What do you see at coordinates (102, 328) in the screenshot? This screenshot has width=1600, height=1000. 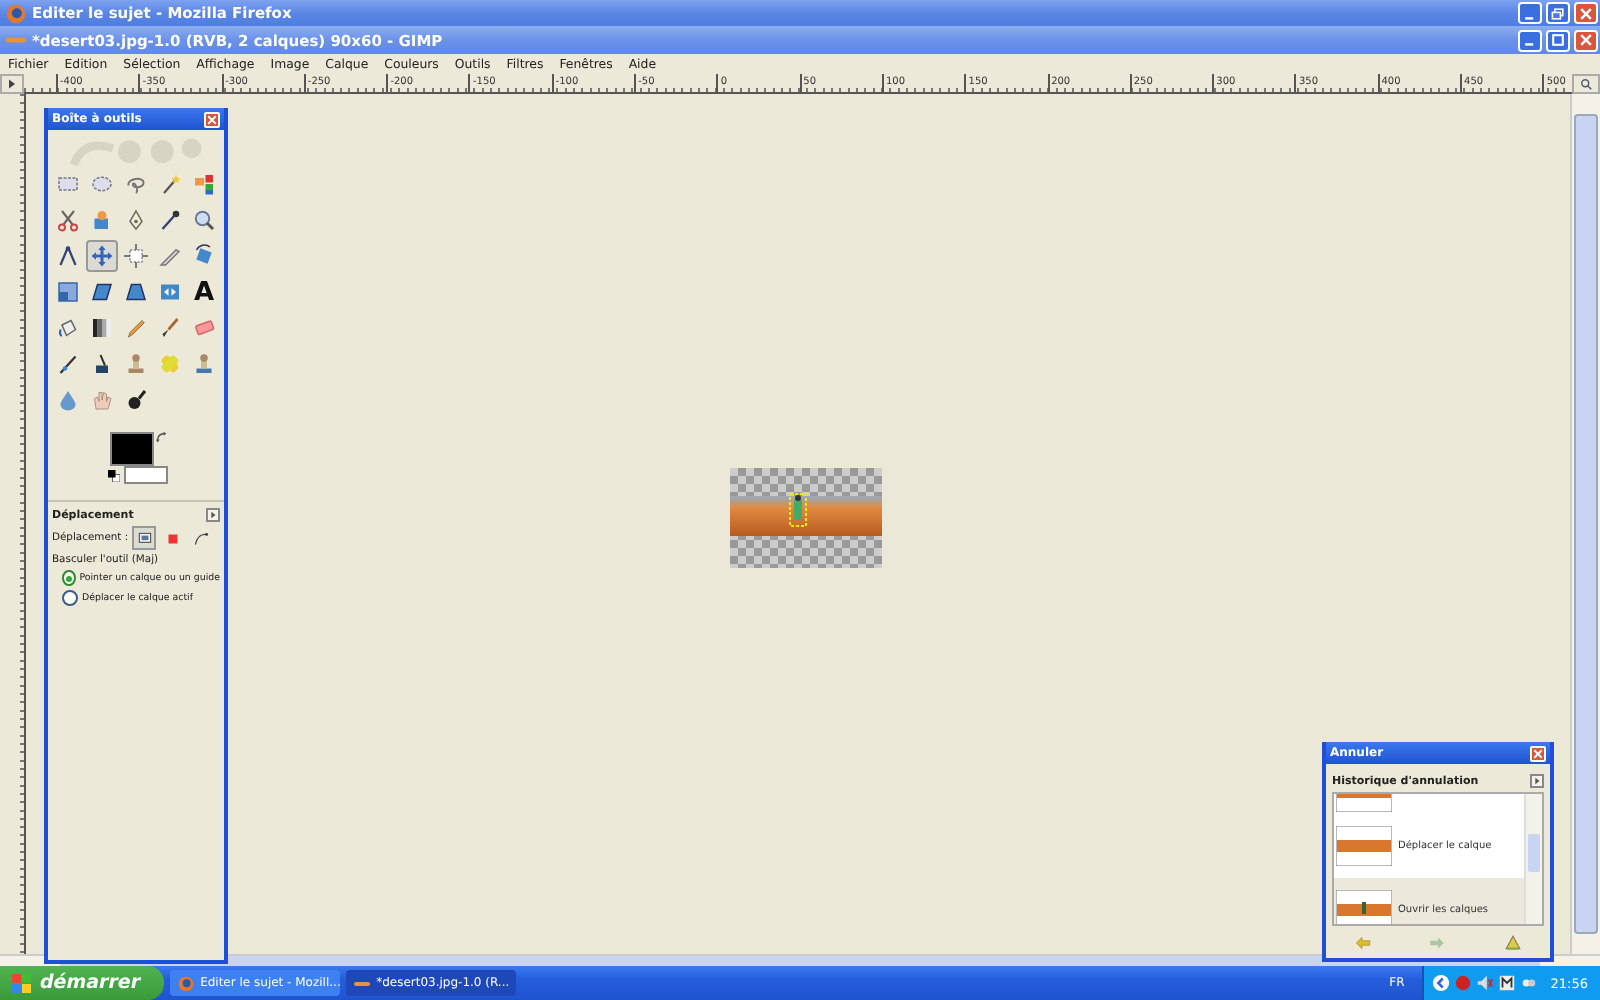 I see `gradient-icon` at bounding box center [102, 328].